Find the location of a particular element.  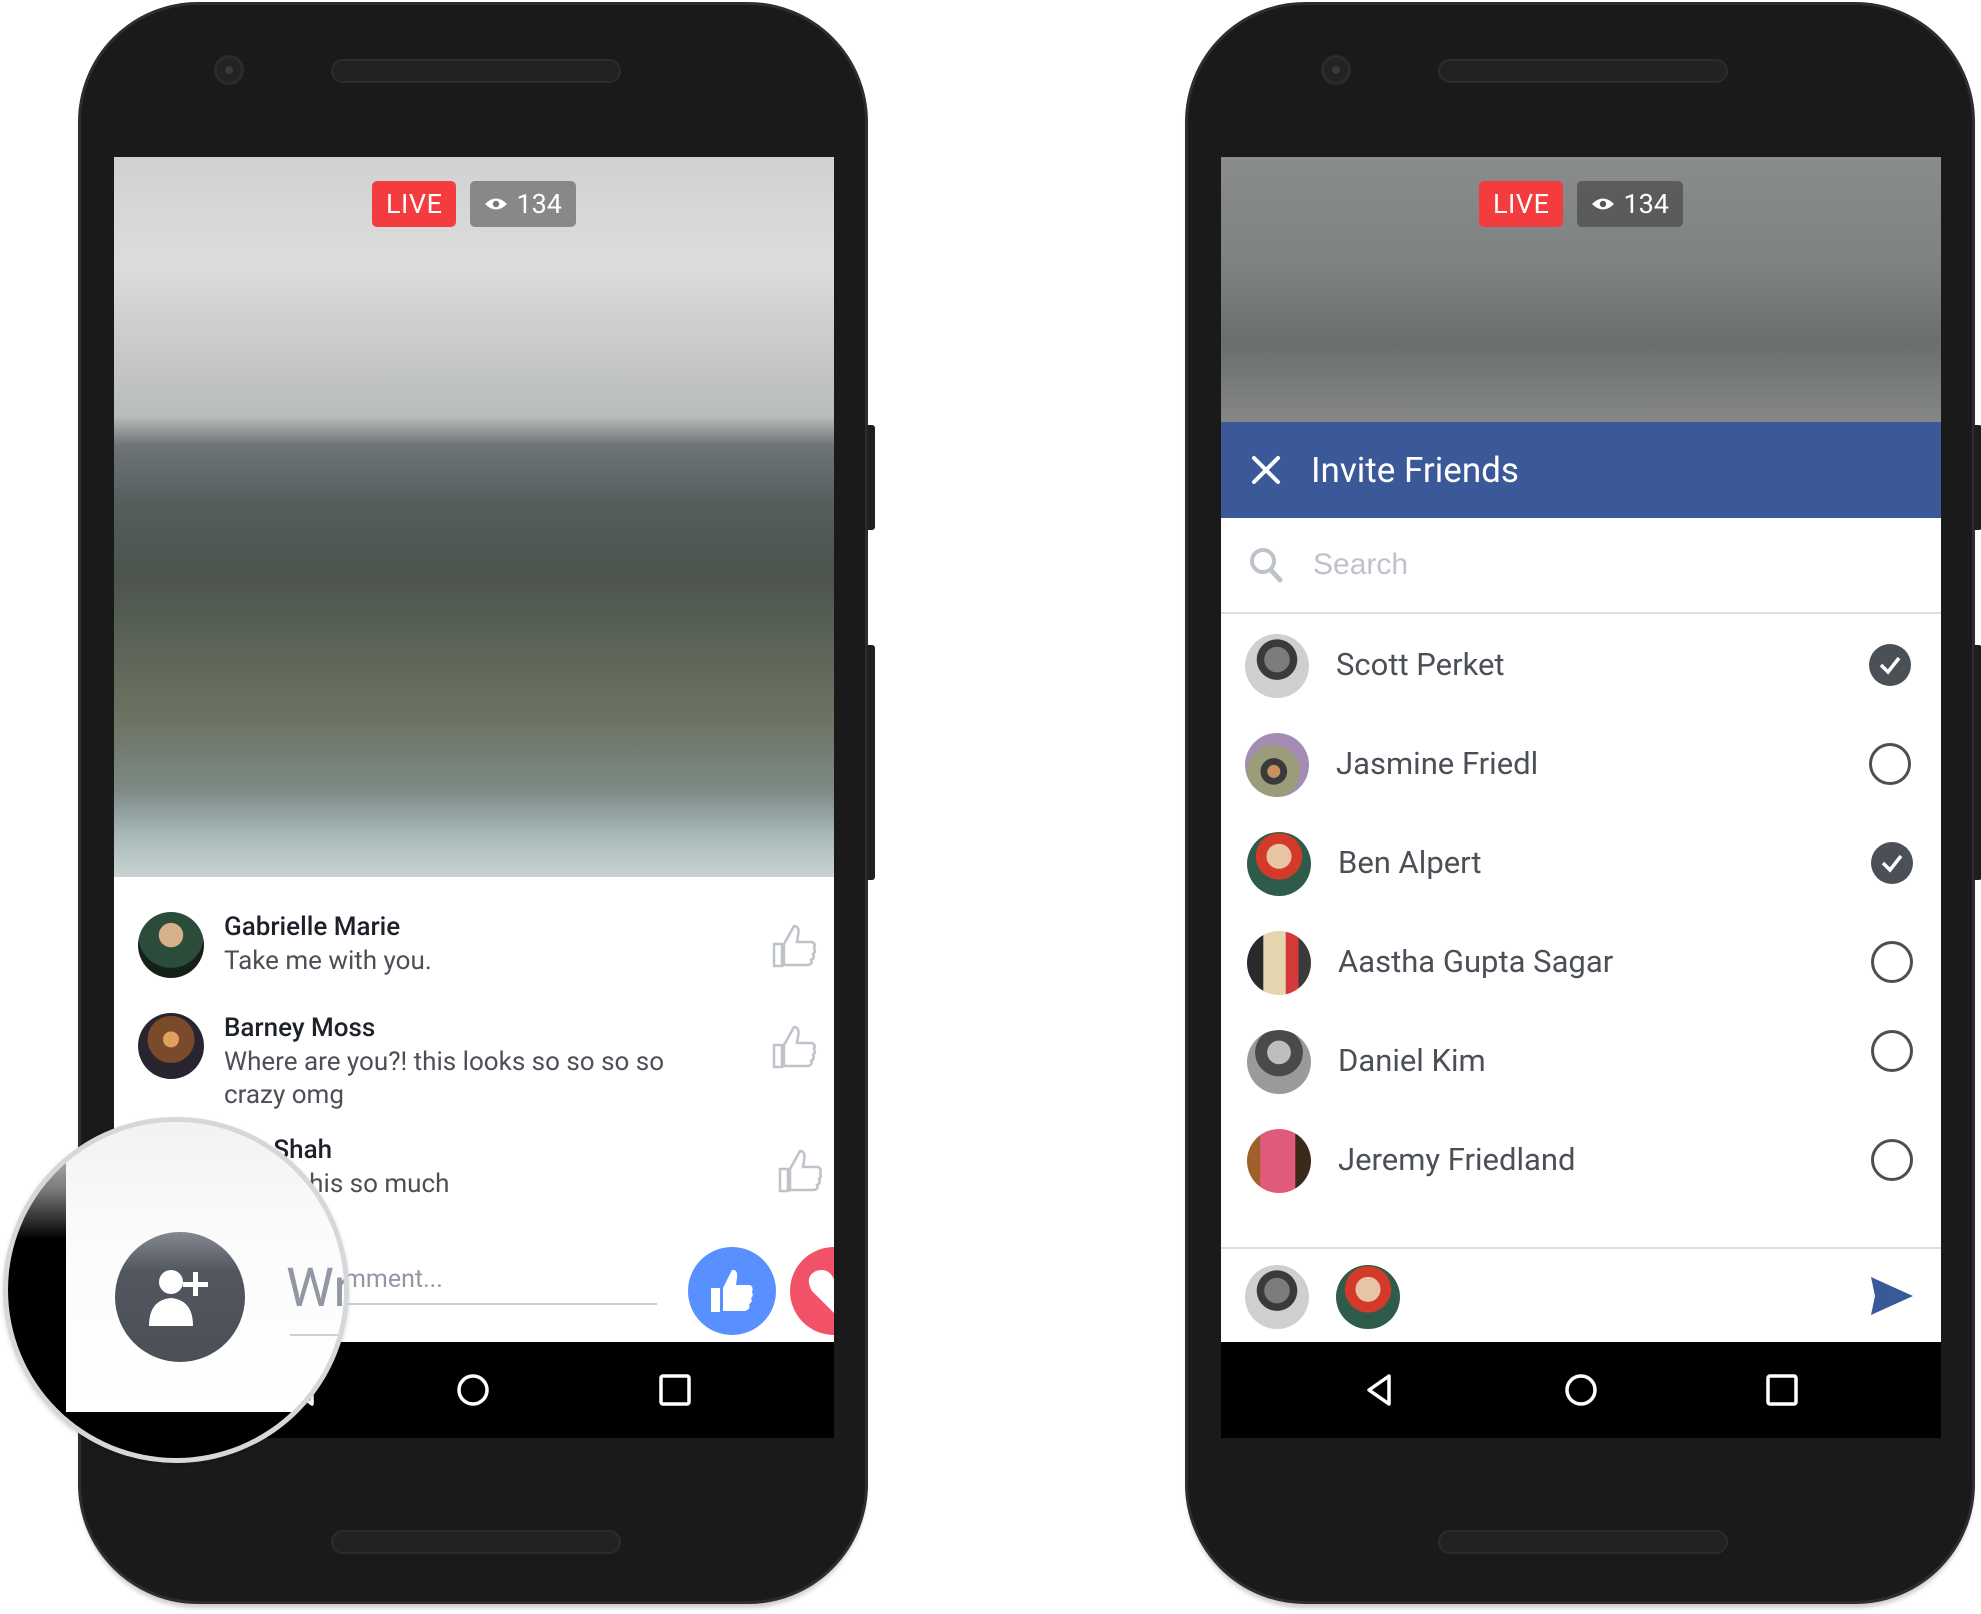

thumbs-up-icon is located at coordinates (732, 1290).